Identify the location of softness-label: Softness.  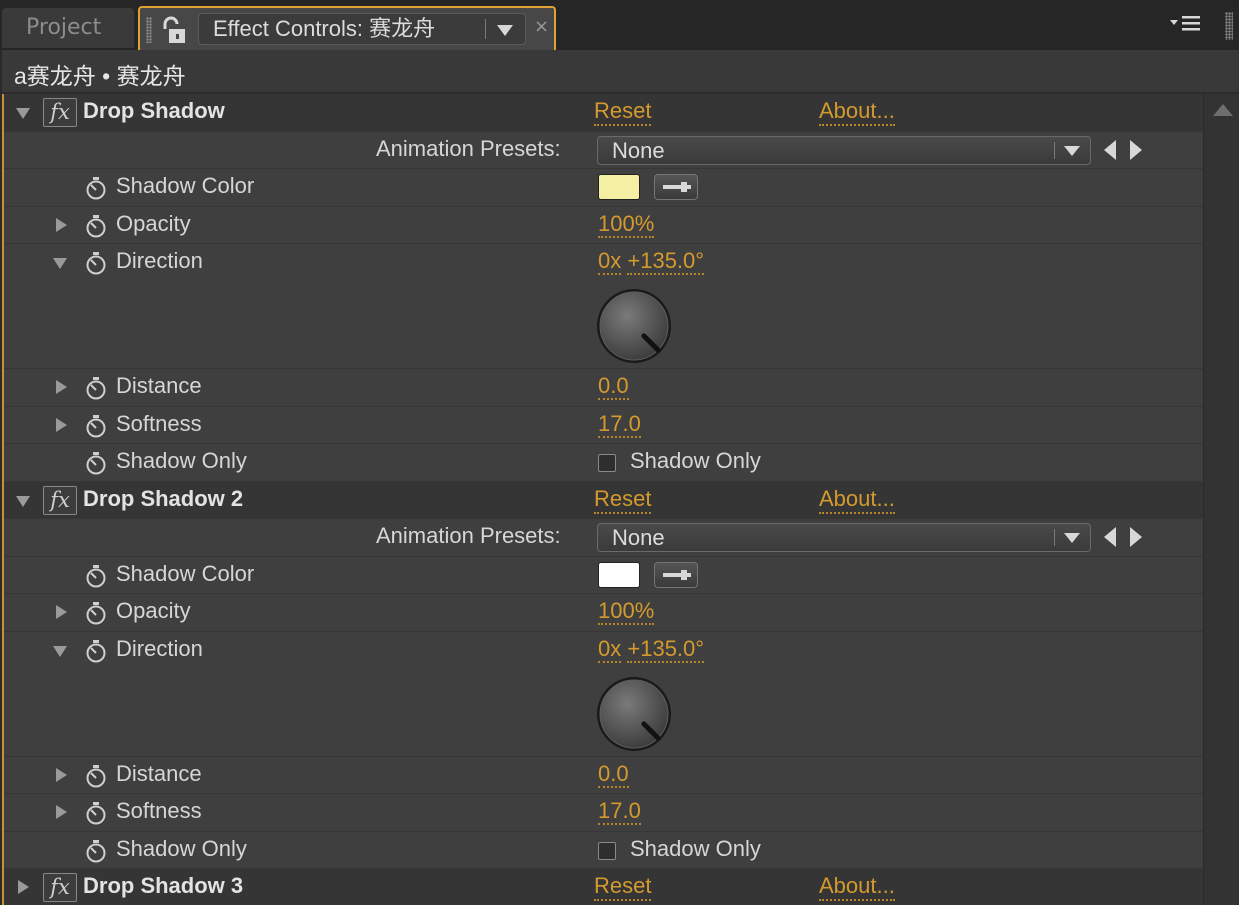
(159, 423).